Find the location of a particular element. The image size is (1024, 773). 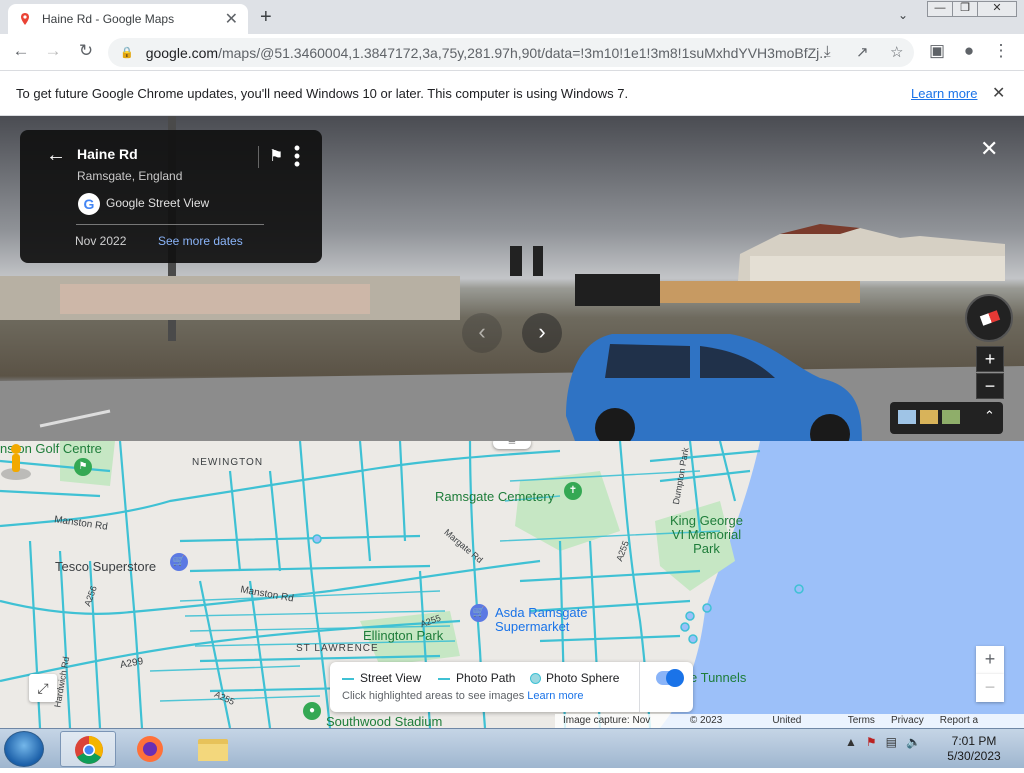

legend-photo-path-text: Photo Path is located at coordinates (486, 678).